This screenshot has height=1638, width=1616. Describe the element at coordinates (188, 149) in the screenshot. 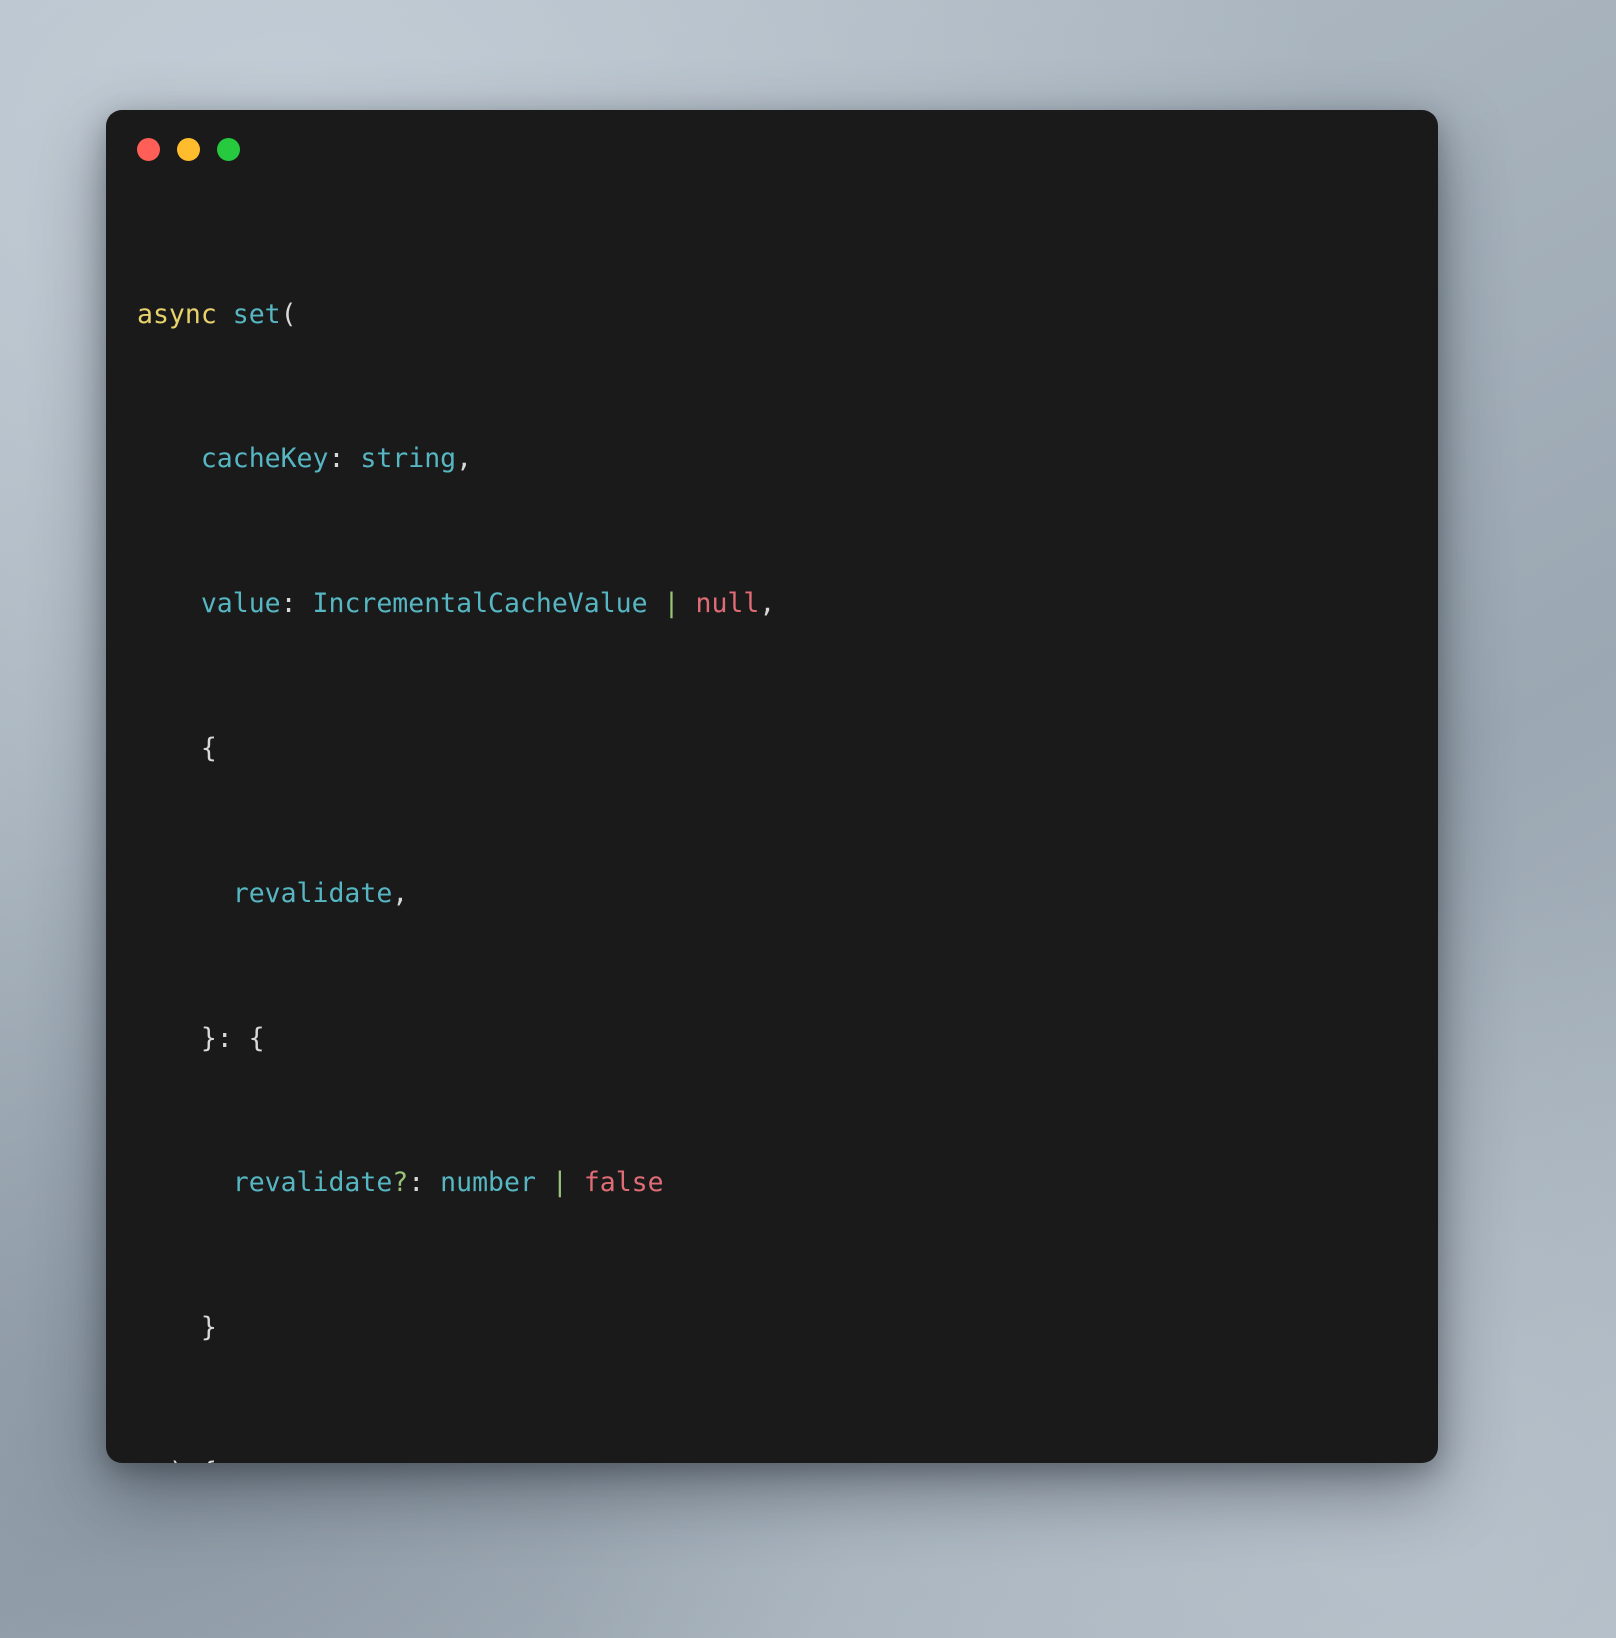

I see `minimize-button-icon` at that location.